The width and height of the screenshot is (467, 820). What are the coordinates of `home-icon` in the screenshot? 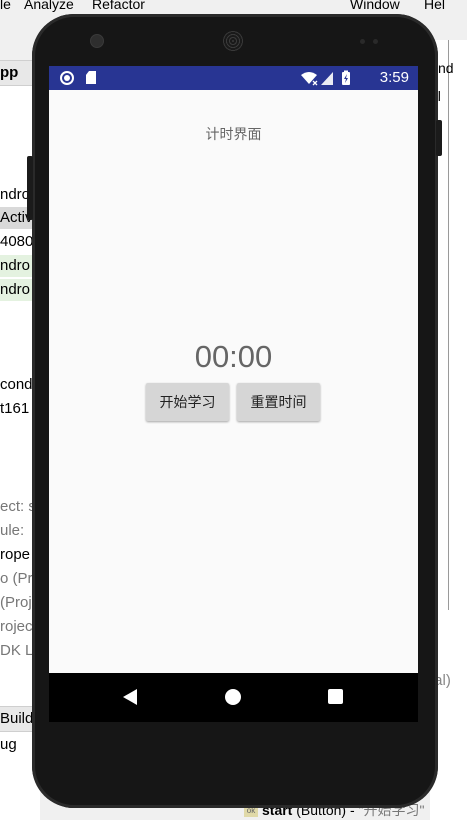 It's located at (233, 697).